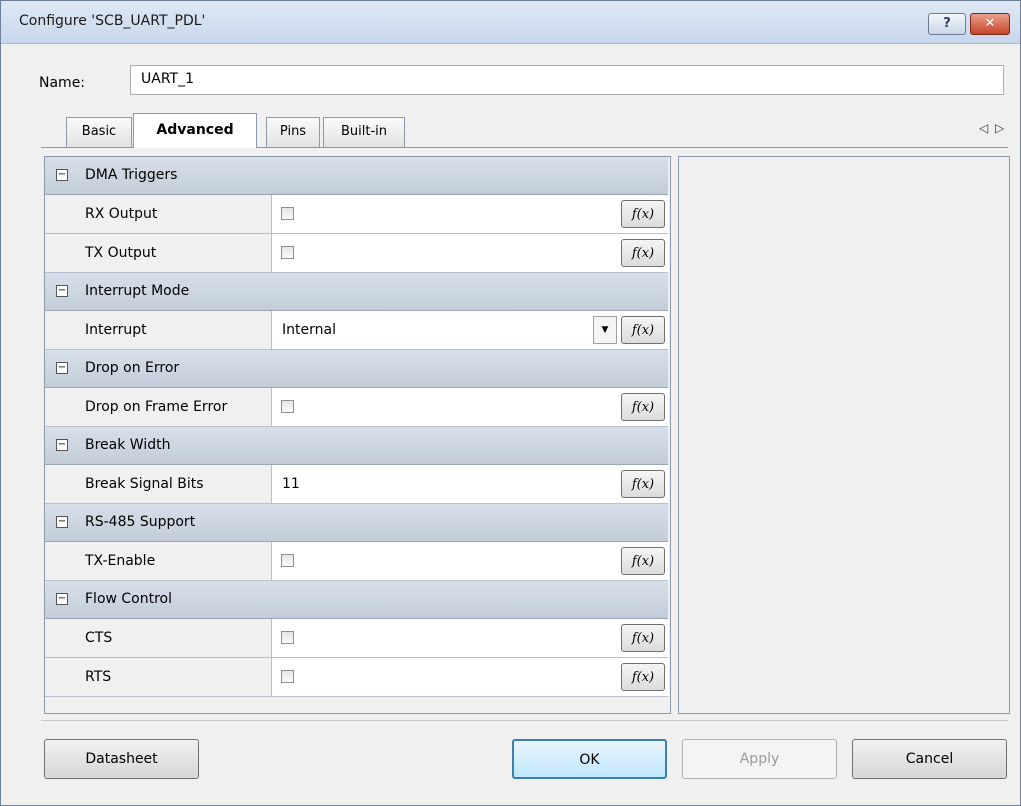 The image size is (1021, 806). I want to click on tx-output-checkbox, so click(287, 252).